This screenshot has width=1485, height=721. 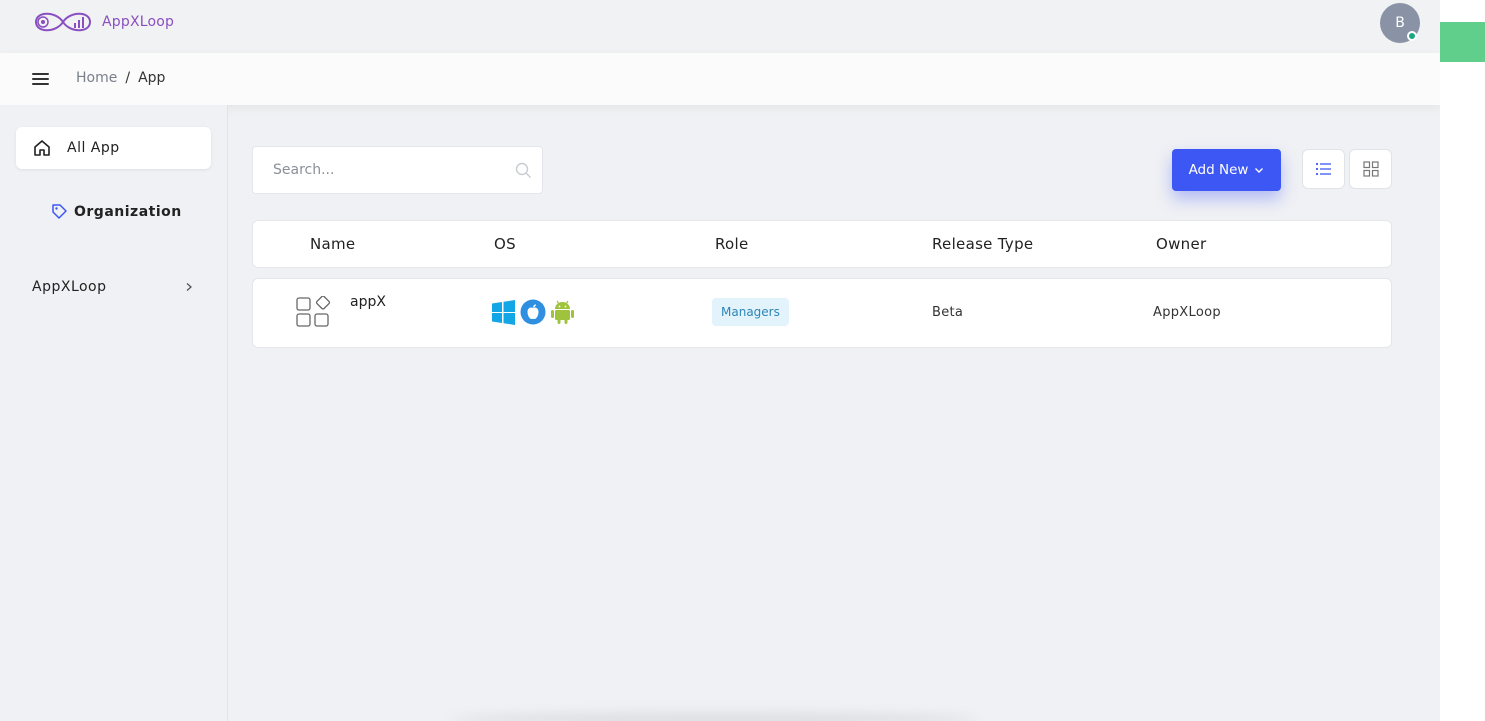 I want to click on os-icons, so click(x=533, y=312).